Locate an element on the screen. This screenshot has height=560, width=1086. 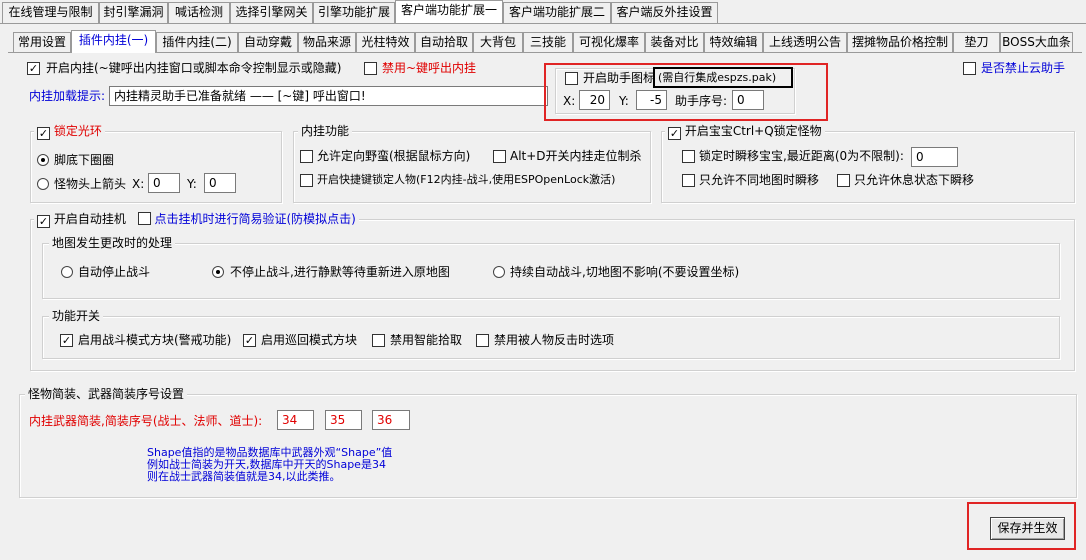
subtab-three-skills: 三技能 is located at coordinates (548, 42).